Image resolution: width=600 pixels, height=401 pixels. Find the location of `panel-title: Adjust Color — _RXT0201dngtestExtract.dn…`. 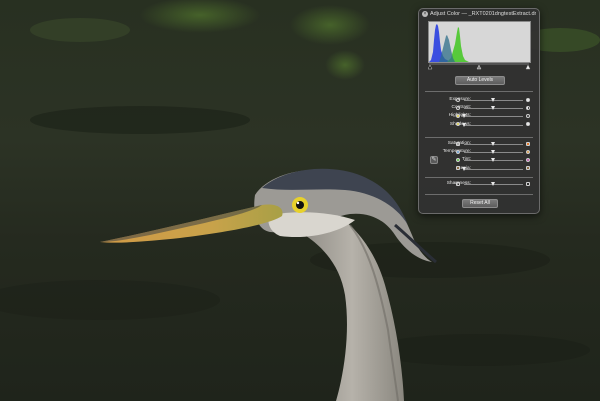

panel-title: Adjust Color — _RXT0201dngtestExtract.dn… is located at coordinates (483, 14).